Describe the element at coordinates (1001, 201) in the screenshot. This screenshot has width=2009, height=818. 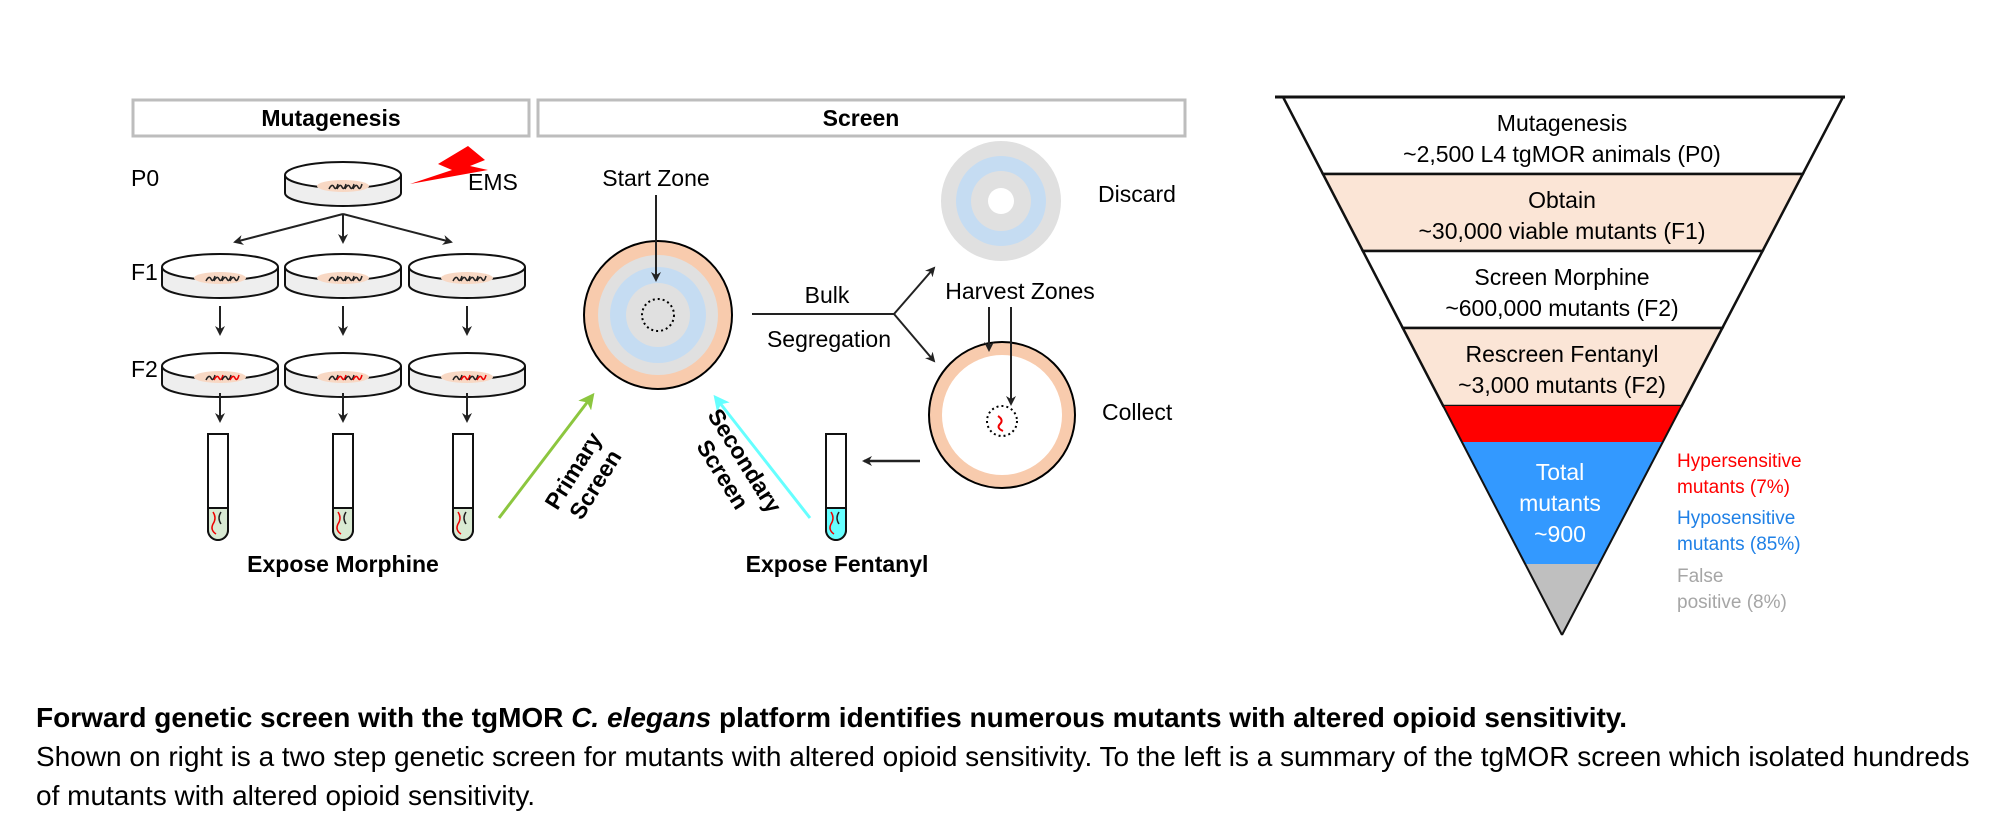
I see `discard-plate` at that location.